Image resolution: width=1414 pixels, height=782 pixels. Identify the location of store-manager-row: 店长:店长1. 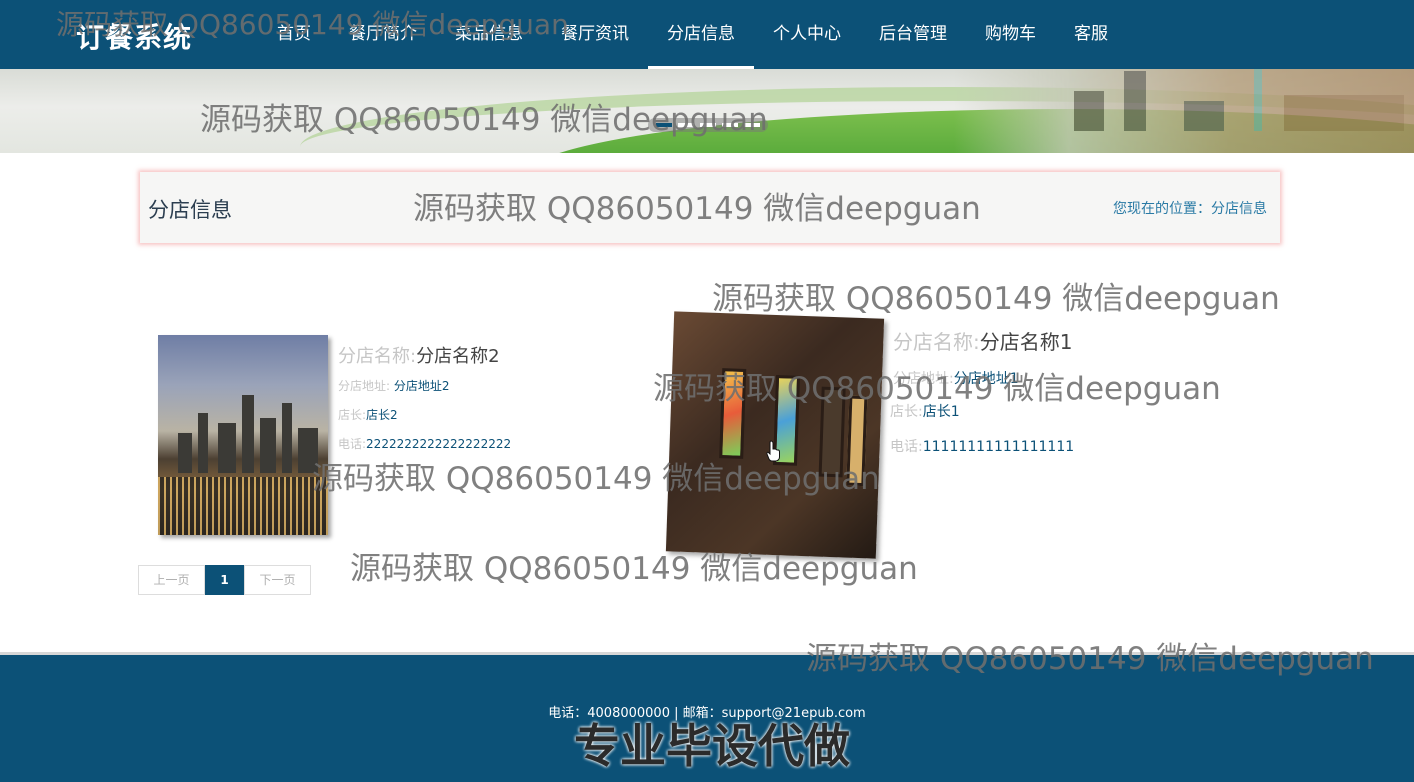
(925, 411).